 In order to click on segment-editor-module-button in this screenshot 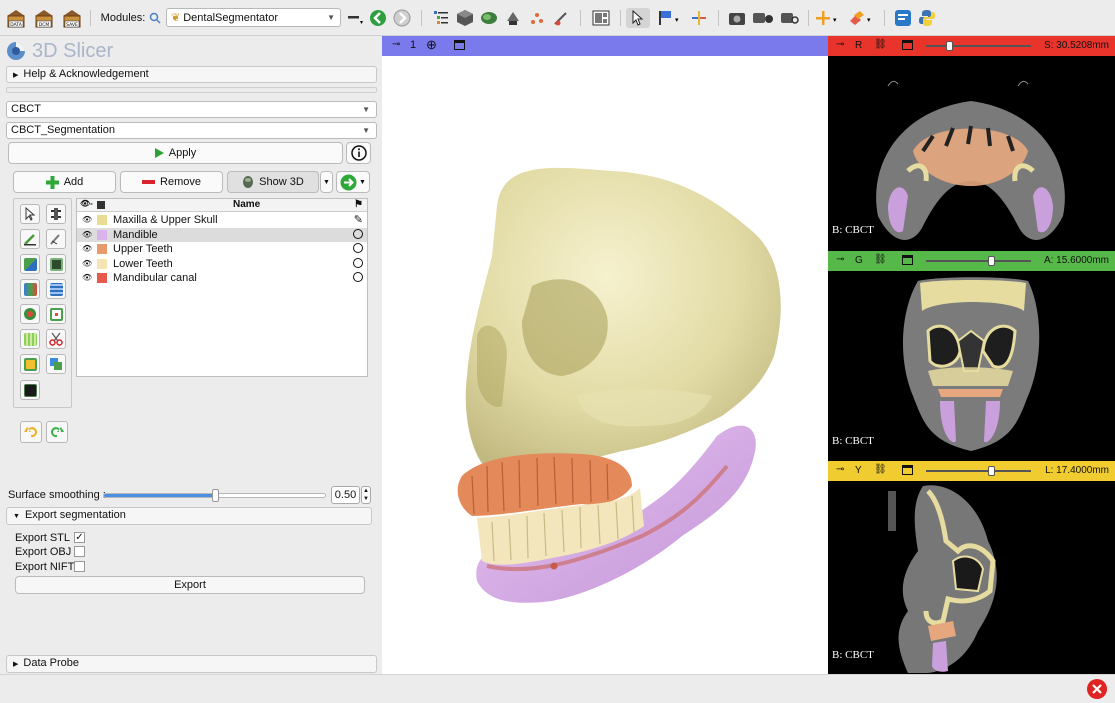, I will do `click(561, 18)`.